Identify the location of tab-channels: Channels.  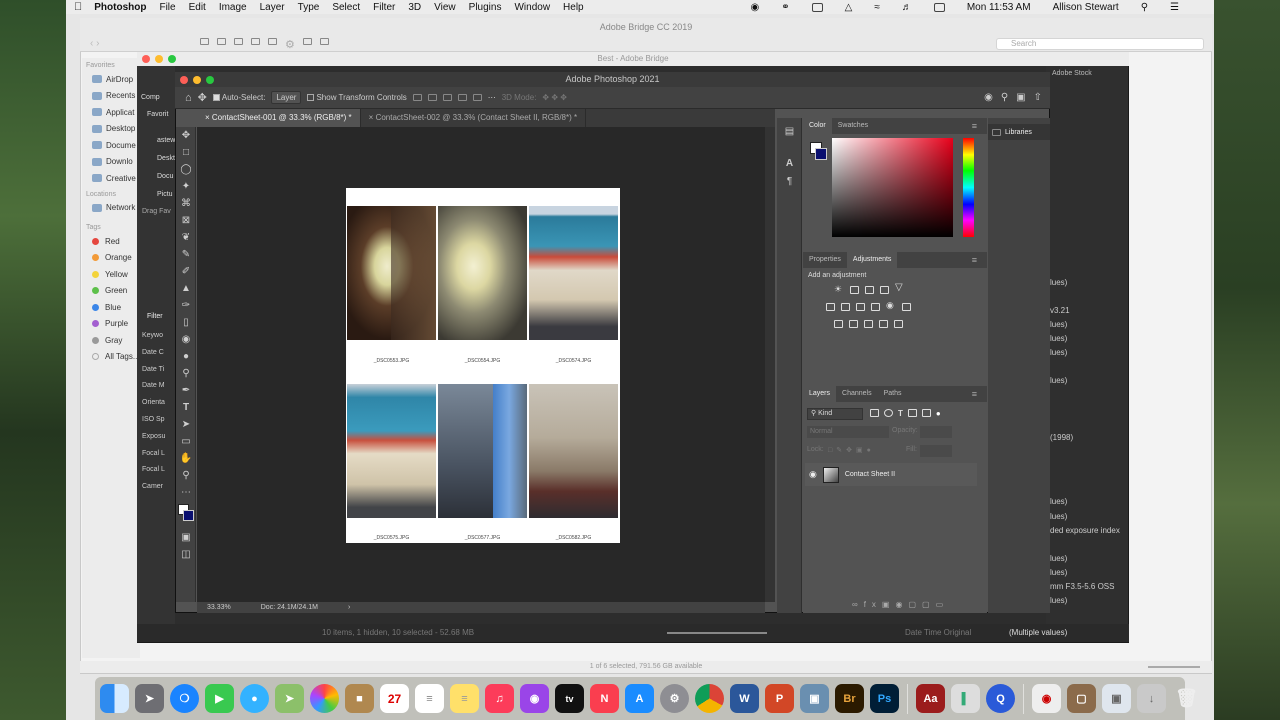
(857, 394).